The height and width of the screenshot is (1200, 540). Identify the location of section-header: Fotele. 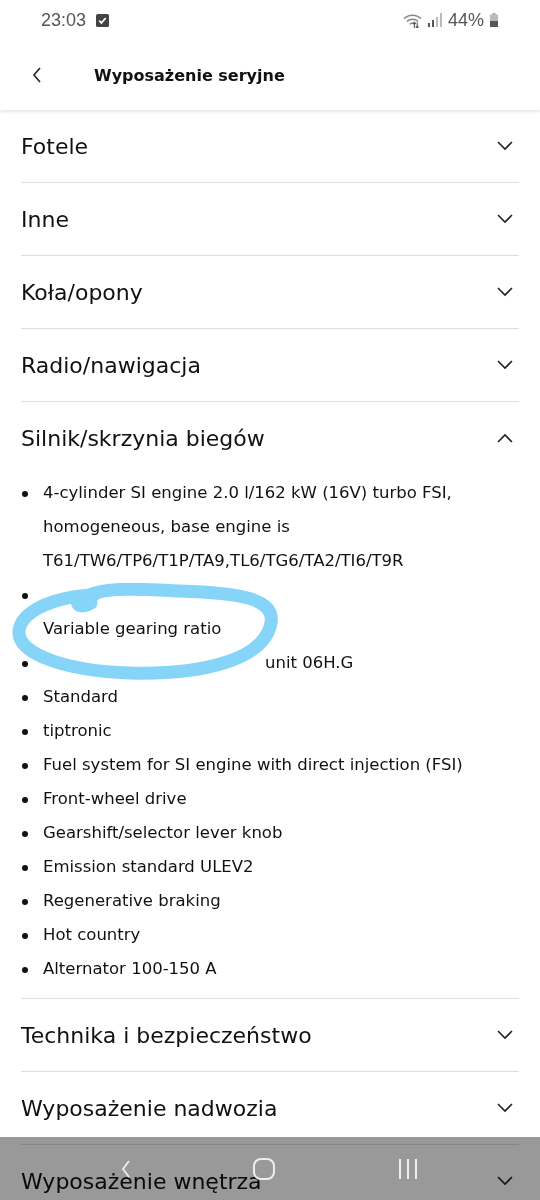
(270, 146).